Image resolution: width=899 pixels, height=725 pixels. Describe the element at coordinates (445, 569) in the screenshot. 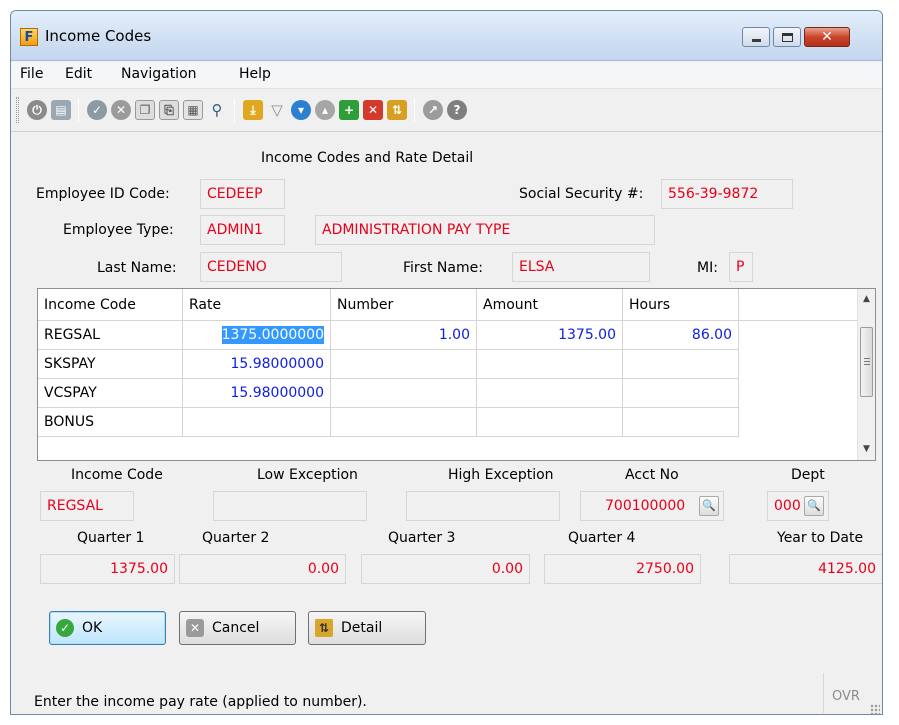

I see `quarter-3-field: 0.00` at that location.